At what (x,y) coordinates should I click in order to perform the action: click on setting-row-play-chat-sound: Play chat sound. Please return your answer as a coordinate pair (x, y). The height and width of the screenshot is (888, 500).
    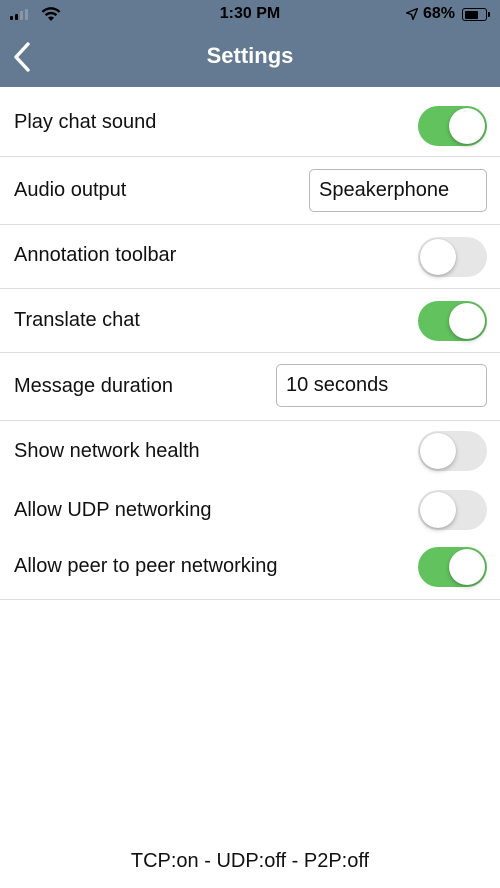
    Looking at the image, I should click on (250, 122).